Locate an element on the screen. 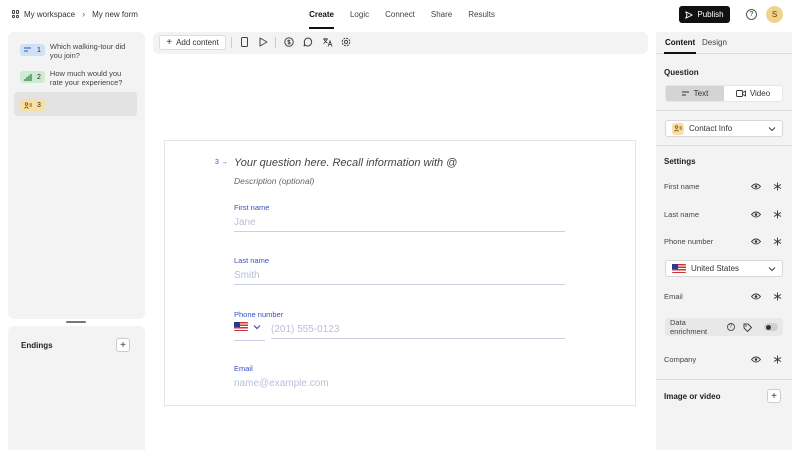 Image resolution: width=800 pixels, height=450 pixels. setting-label: Email is located at coordinates (673, 296).